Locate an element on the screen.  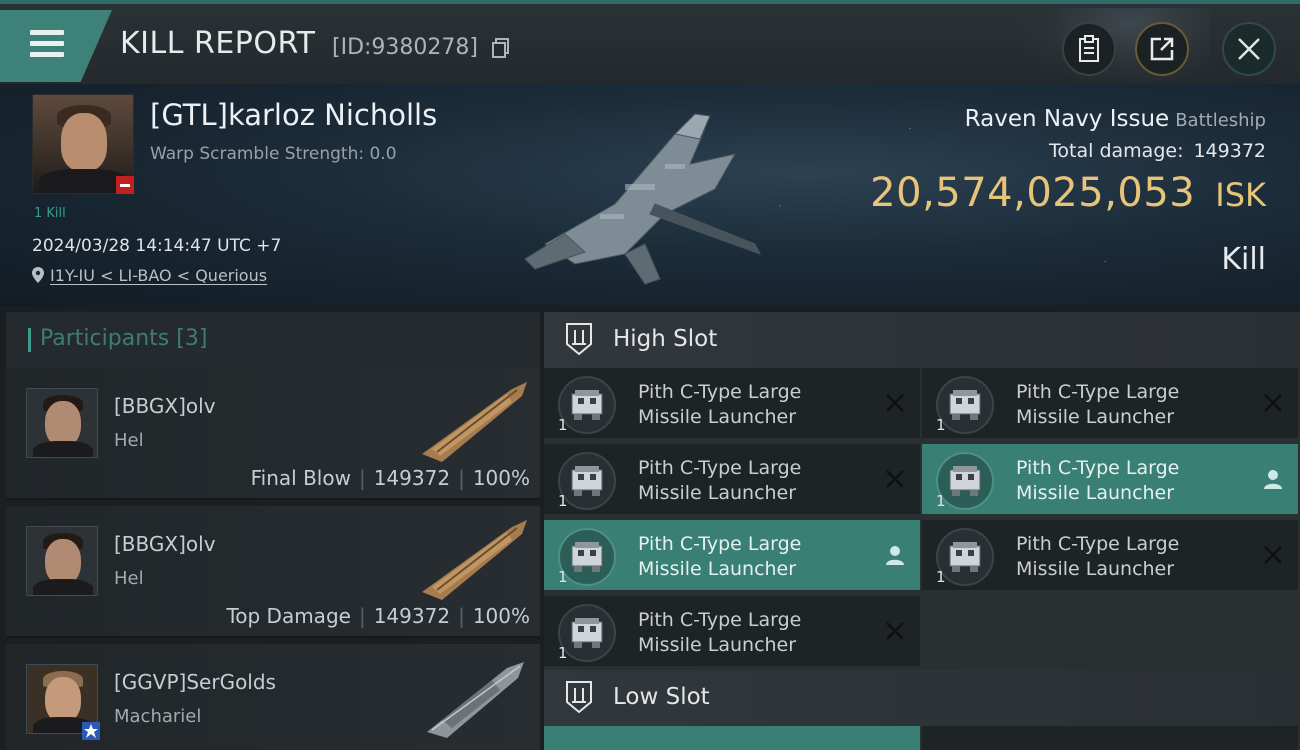
kill-location: I1Y-IU < LI-BAO < Querious is located at coordinates (149, 275).